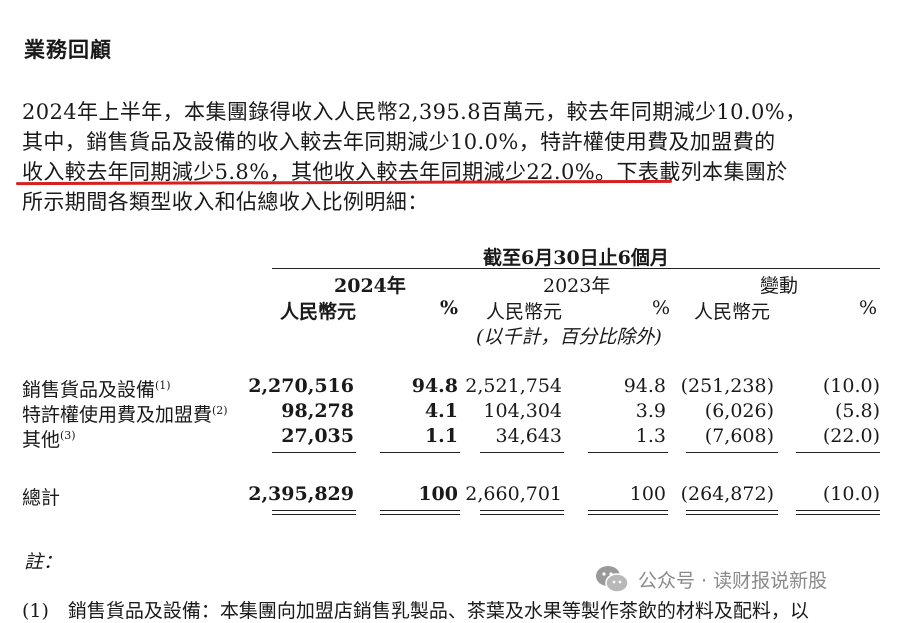 The width and height of the screenshot is (924, 623). Describe the element at coordinates (647, 494) in the screenshot. I see `total-2023-pct: 100` at that location.